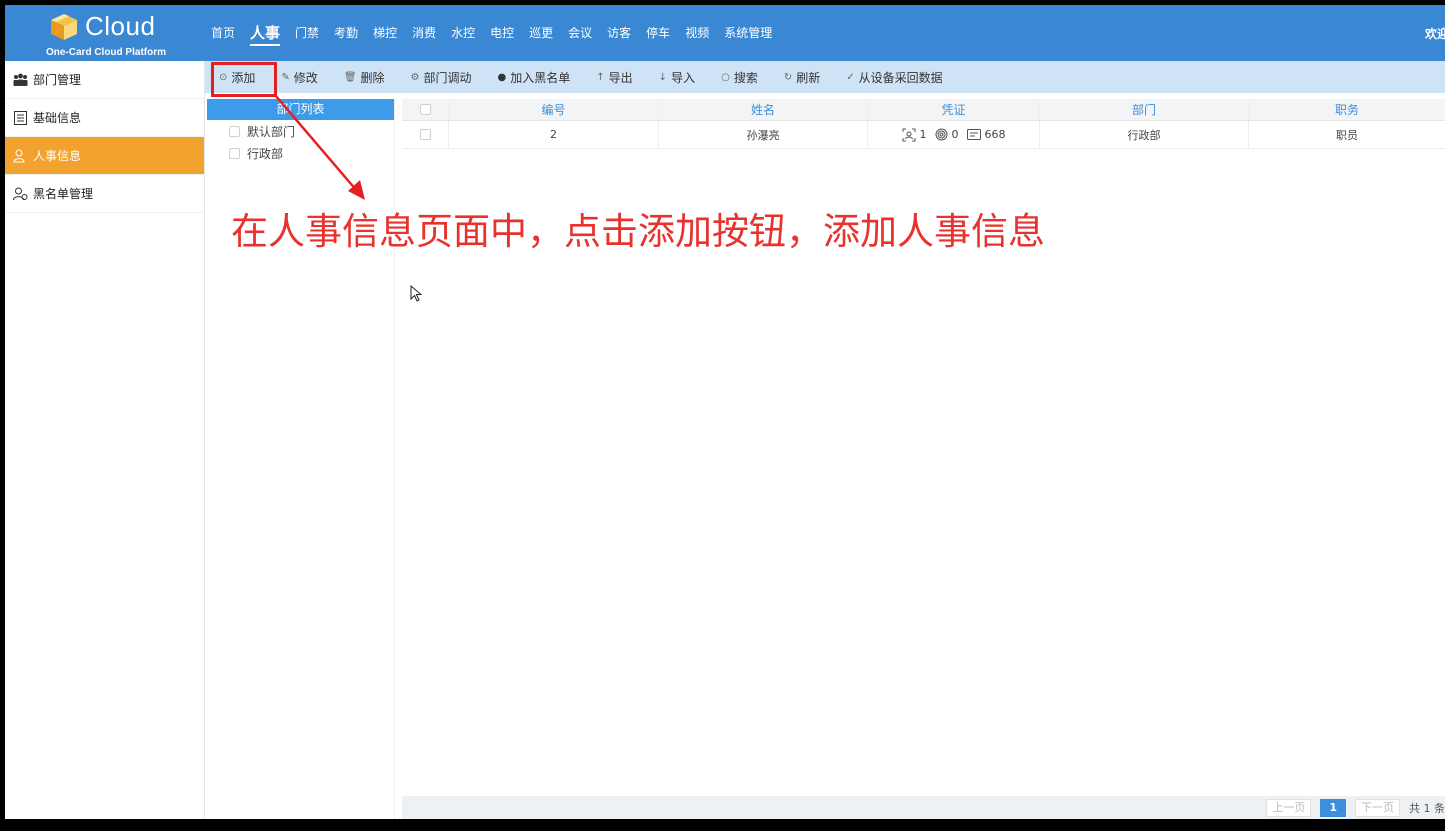 This screenshot has height=831, width=1445. I want to click on next-page-button: 下一页, so click(1377, 808).